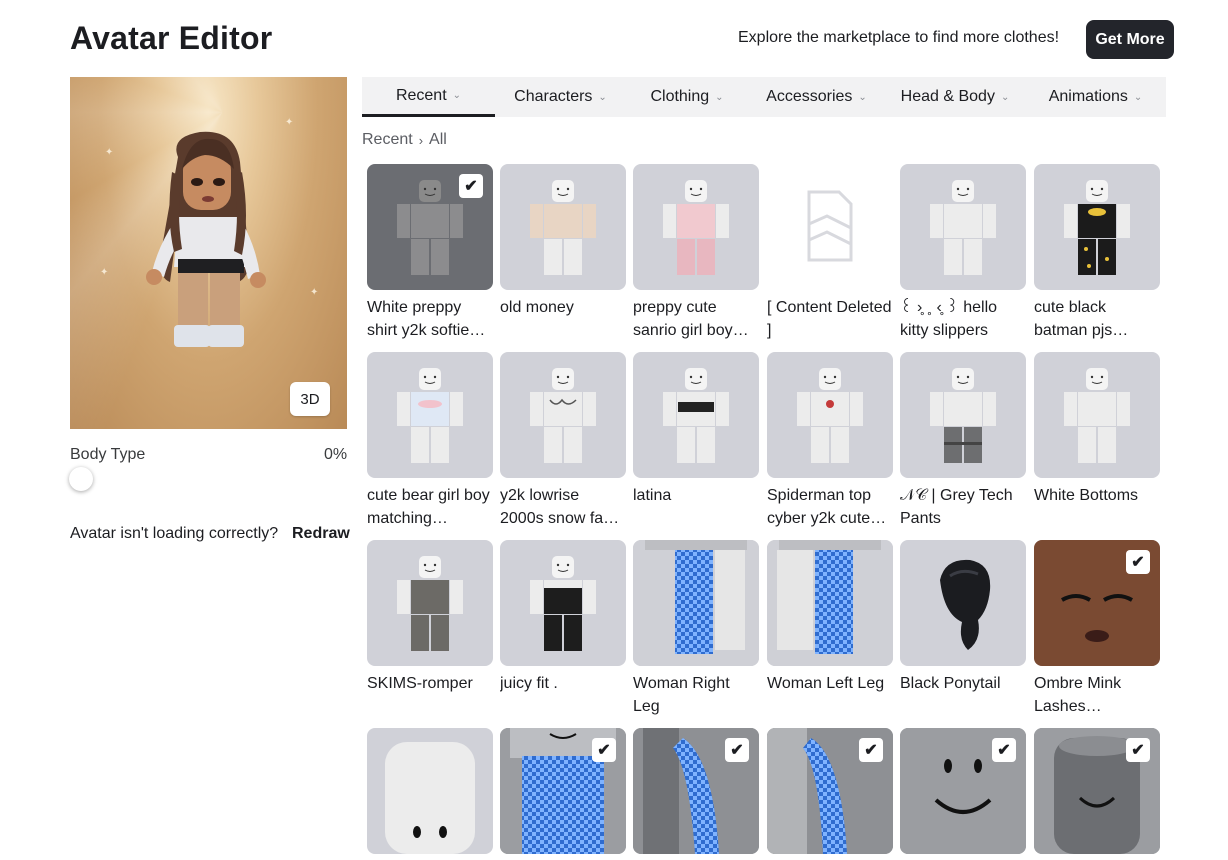 The image size is (1228, 860). I want to click on tab-head-body: Head & Body ⌄, so click(955, 97).